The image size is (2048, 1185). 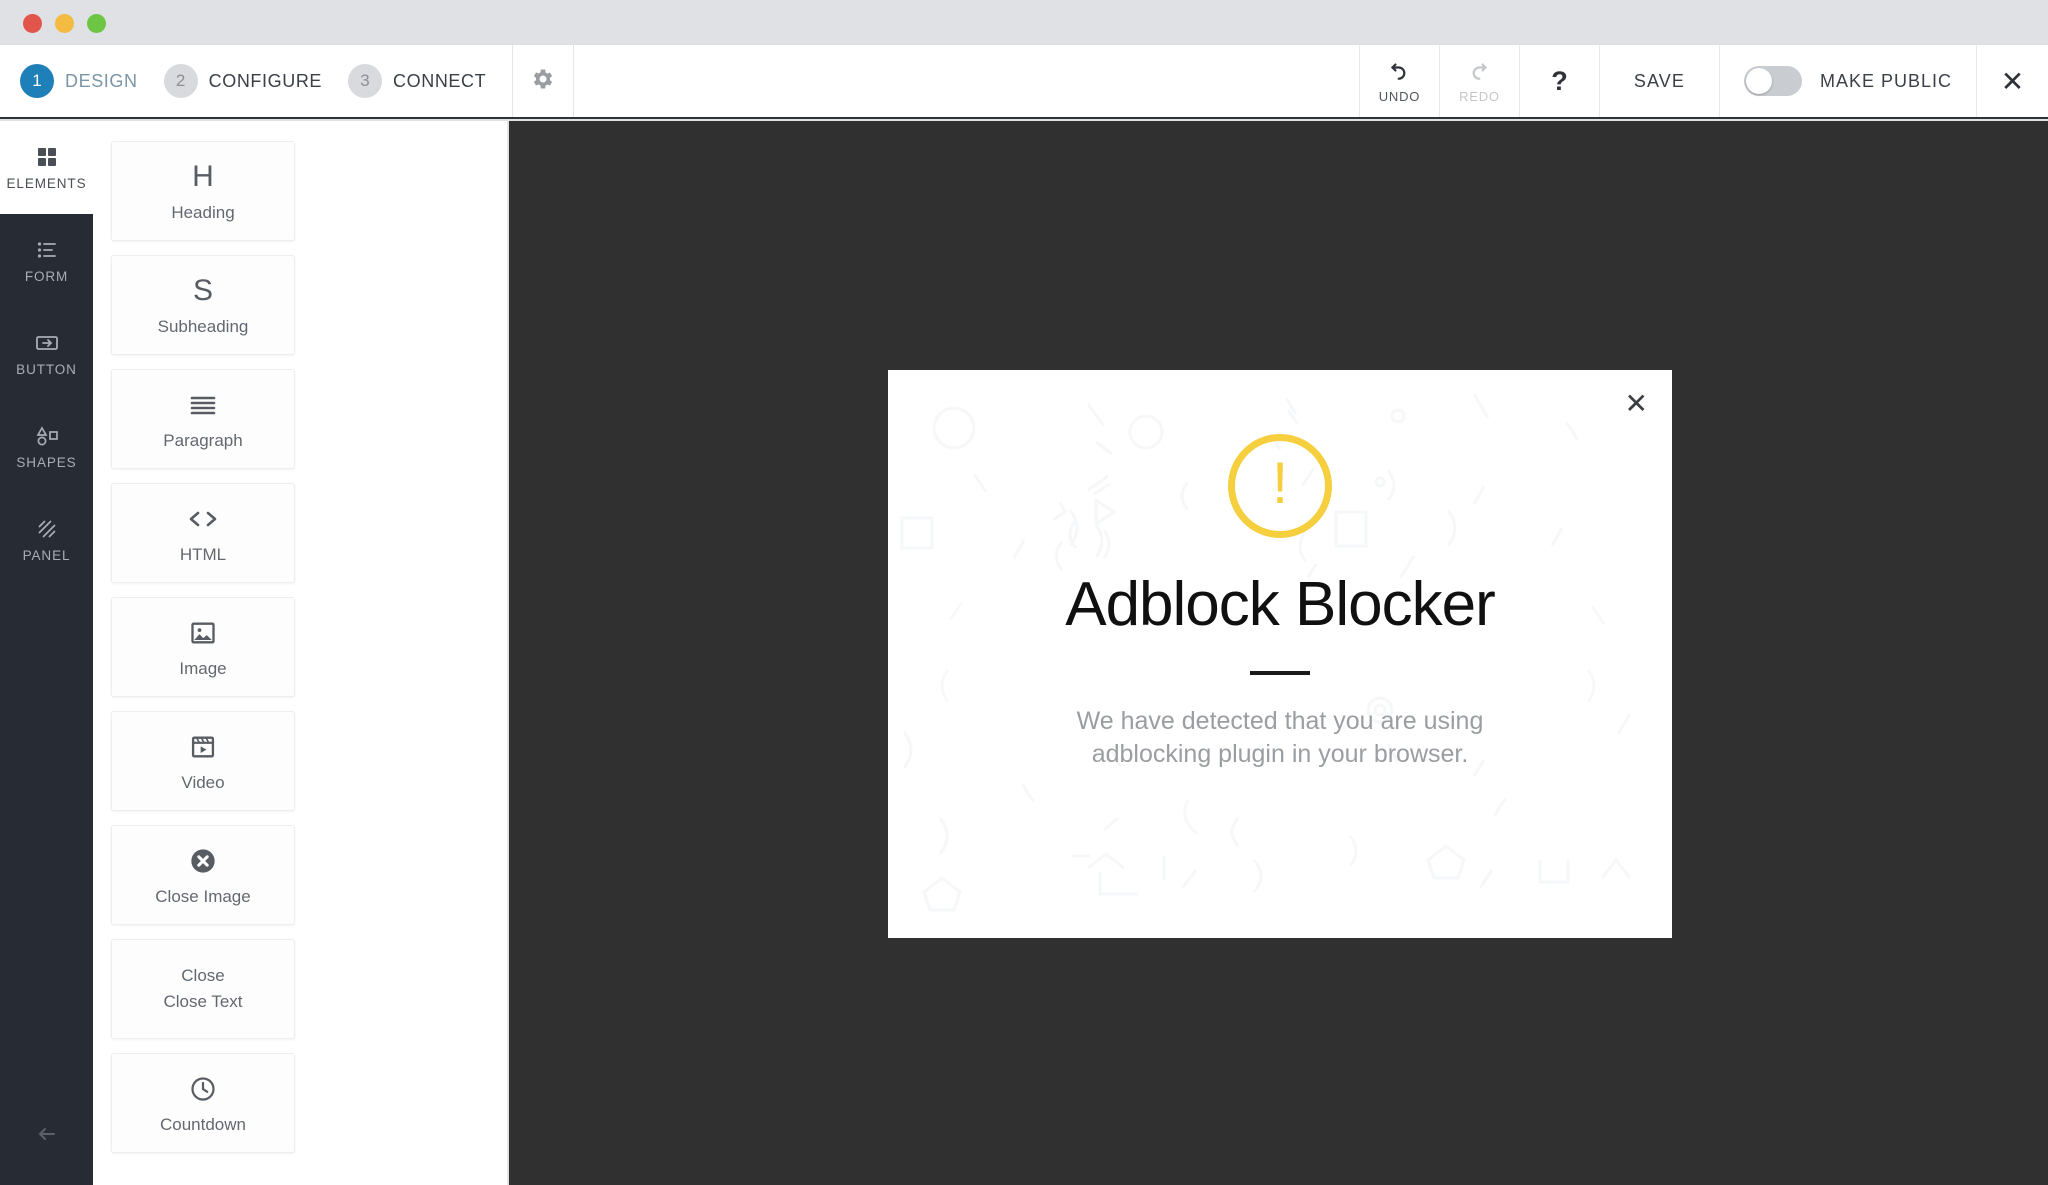 What do you see at coordinates (1885, 80) in the screenshot?
I see `make-public-label: MAKE PUBLIC` at bounding box center [1885, 80].